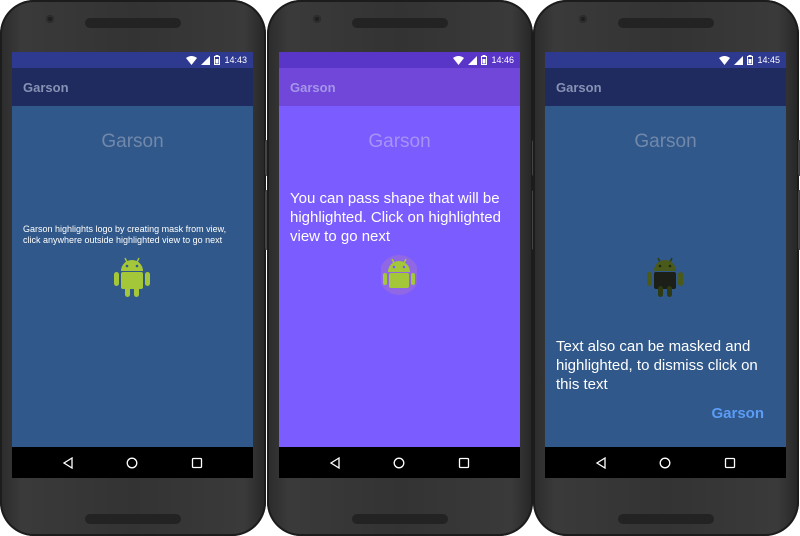 The width and height of the screenshot is (800, 536). What do you see at coordinates (502, 60) in the screenshot?
I see `status-time: 14:46` at bounding box center [502, 60].